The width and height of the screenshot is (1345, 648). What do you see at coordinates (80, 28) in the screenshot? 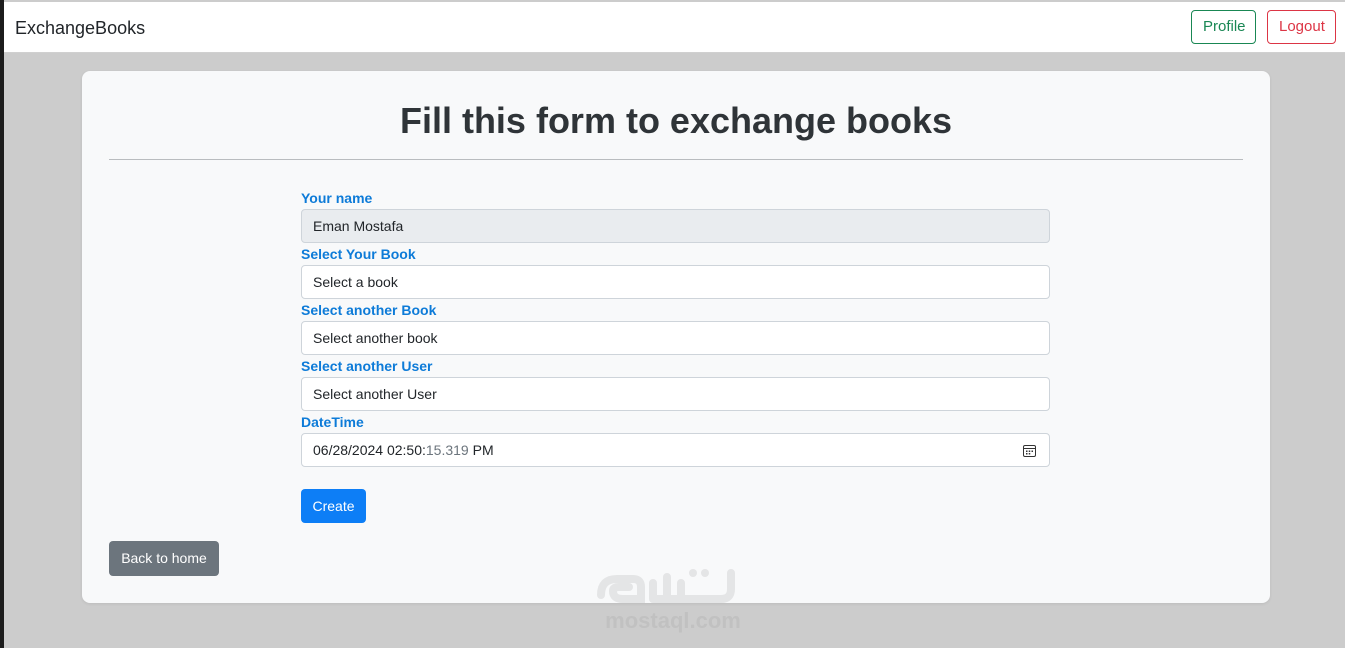
I see `brand-link: ExchangeBooks` at bounding box center [80, 28].